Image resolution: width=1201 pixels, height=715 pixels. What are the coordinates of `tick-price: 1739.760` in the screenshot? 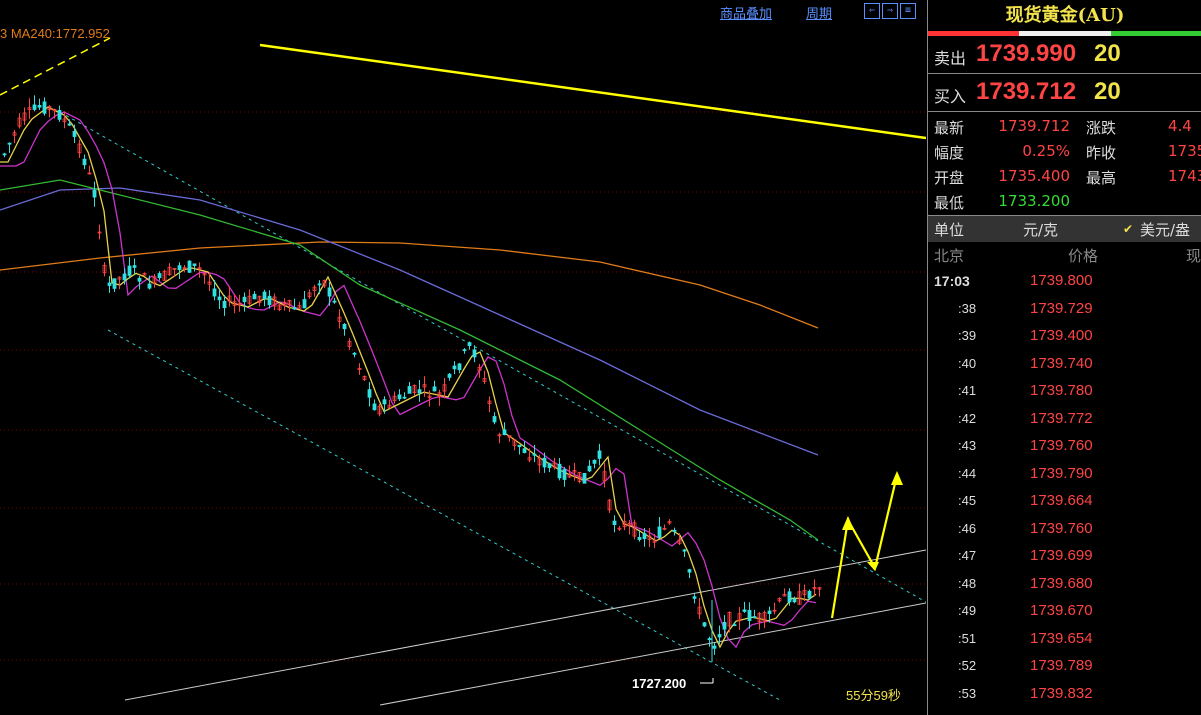 It's located at (1061, 445).